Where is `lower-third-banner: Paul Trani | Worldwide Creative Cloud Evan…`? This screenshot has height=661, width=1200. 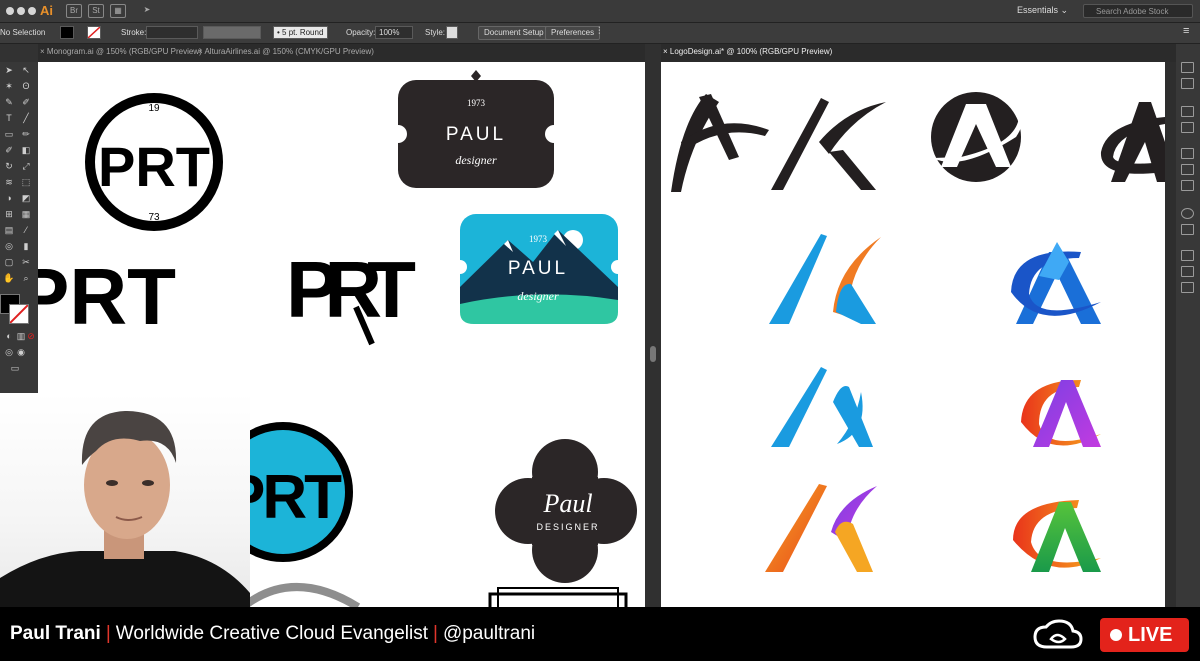
lower-third-banner: Paul Trani | Worldwide Creative Cloud Evan… is located at coordinates (600, 634).